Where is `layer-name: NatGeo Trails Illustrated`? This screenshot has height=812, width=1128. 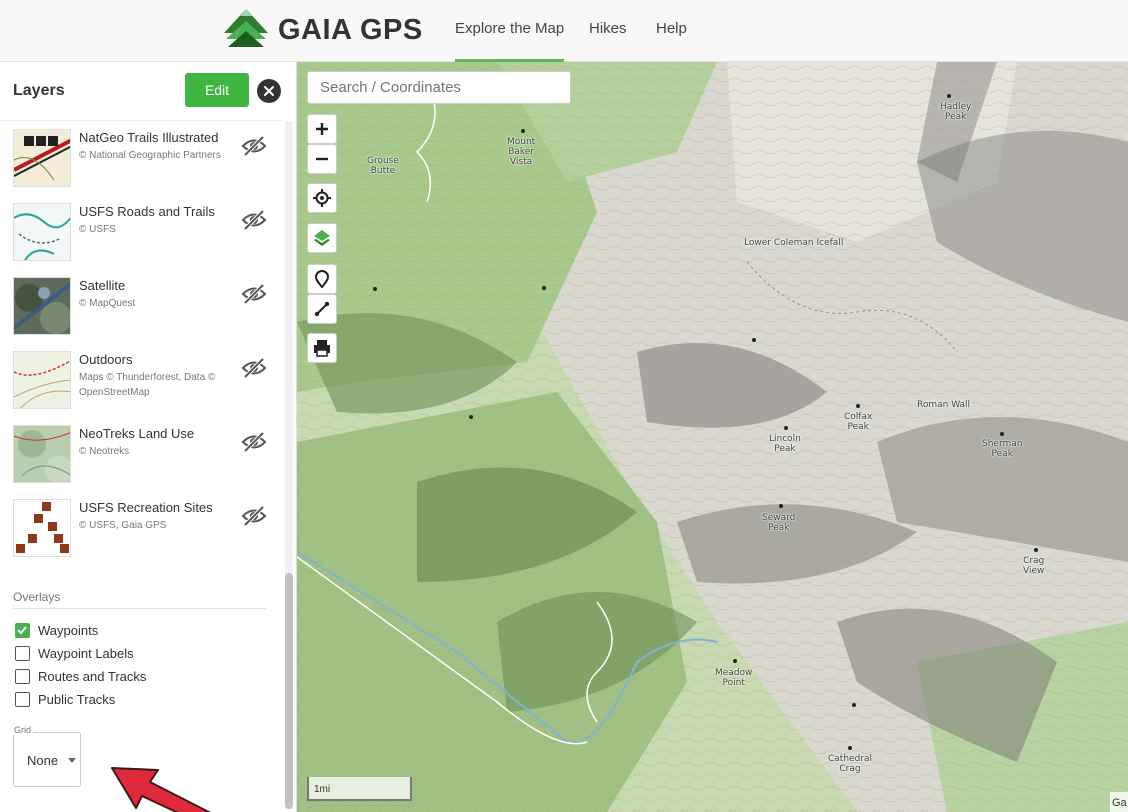
layer-name: NatGeo Trails Illustrated is located at coordinates (149, 137).